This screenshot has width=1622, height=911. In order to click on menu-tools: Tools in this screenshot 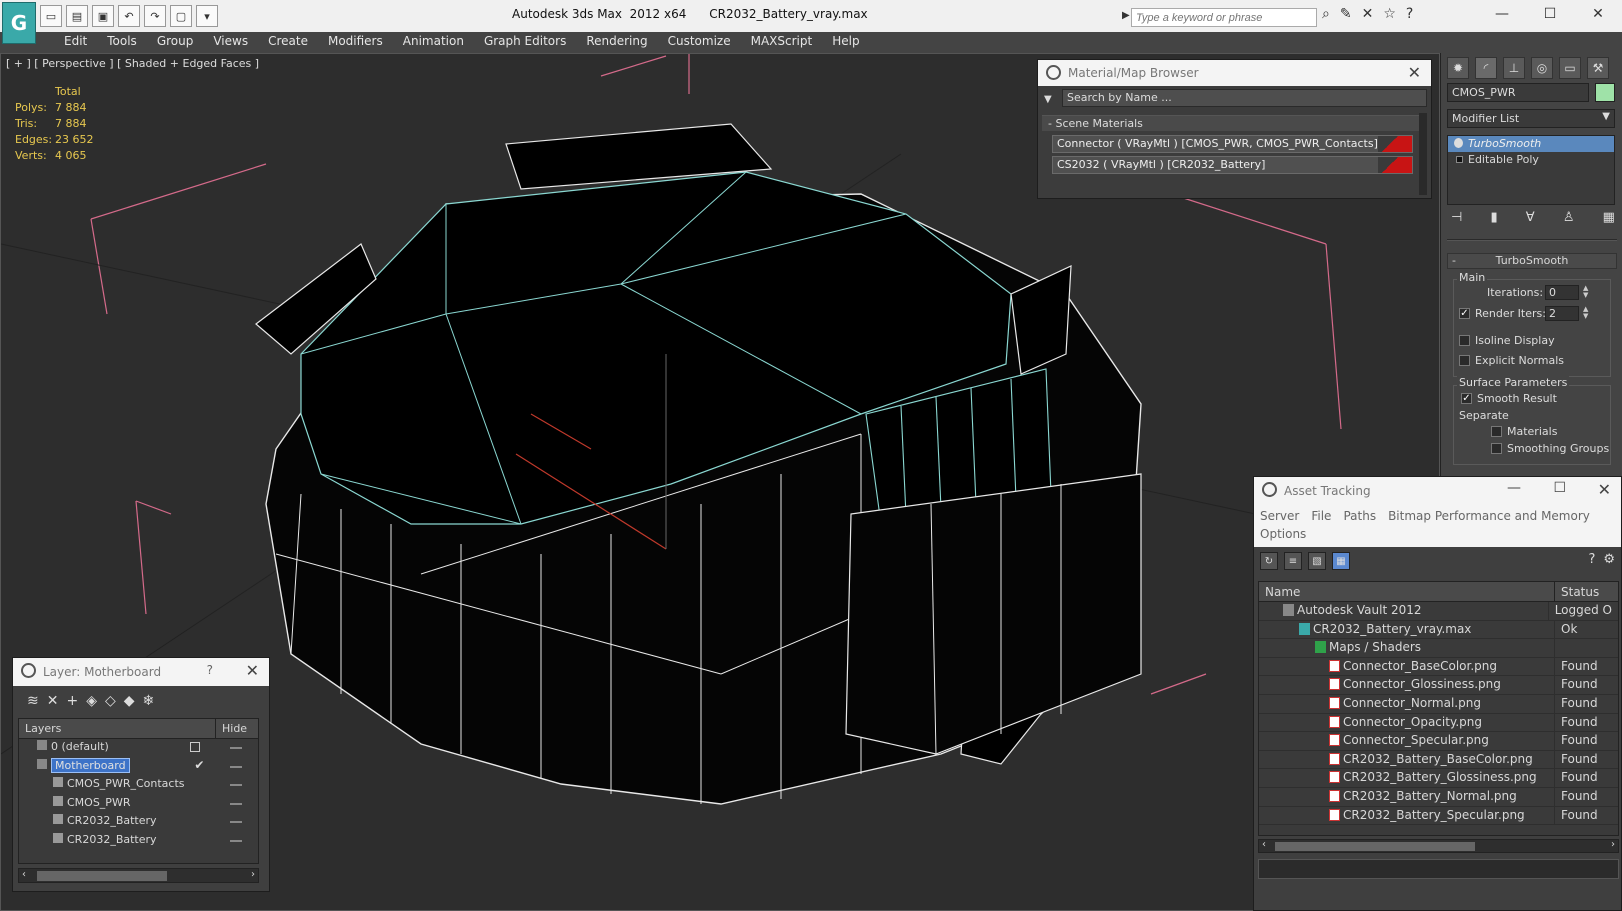, I will do `click(122, 42)`.